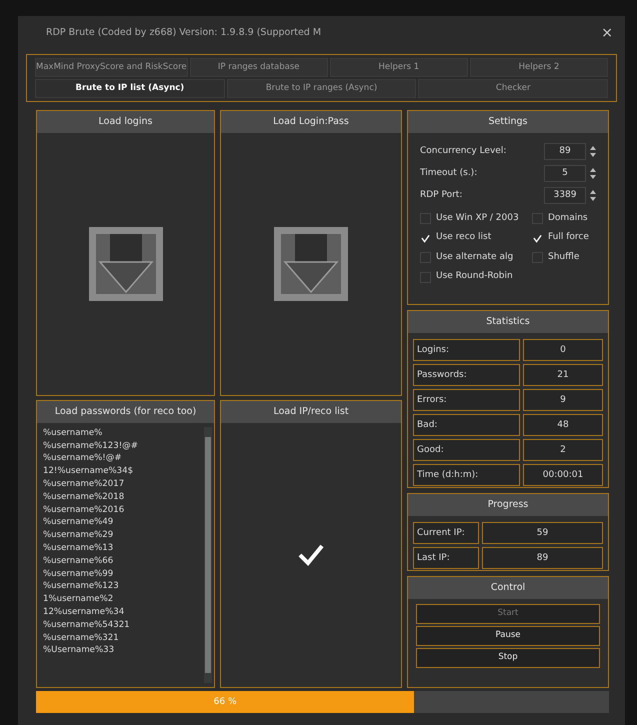 This screenshot has height=725, width=637. What do you see at coordinates (607, 33) in the screenshot?
I see `close-button: ×` at bounding box center [607, 33].